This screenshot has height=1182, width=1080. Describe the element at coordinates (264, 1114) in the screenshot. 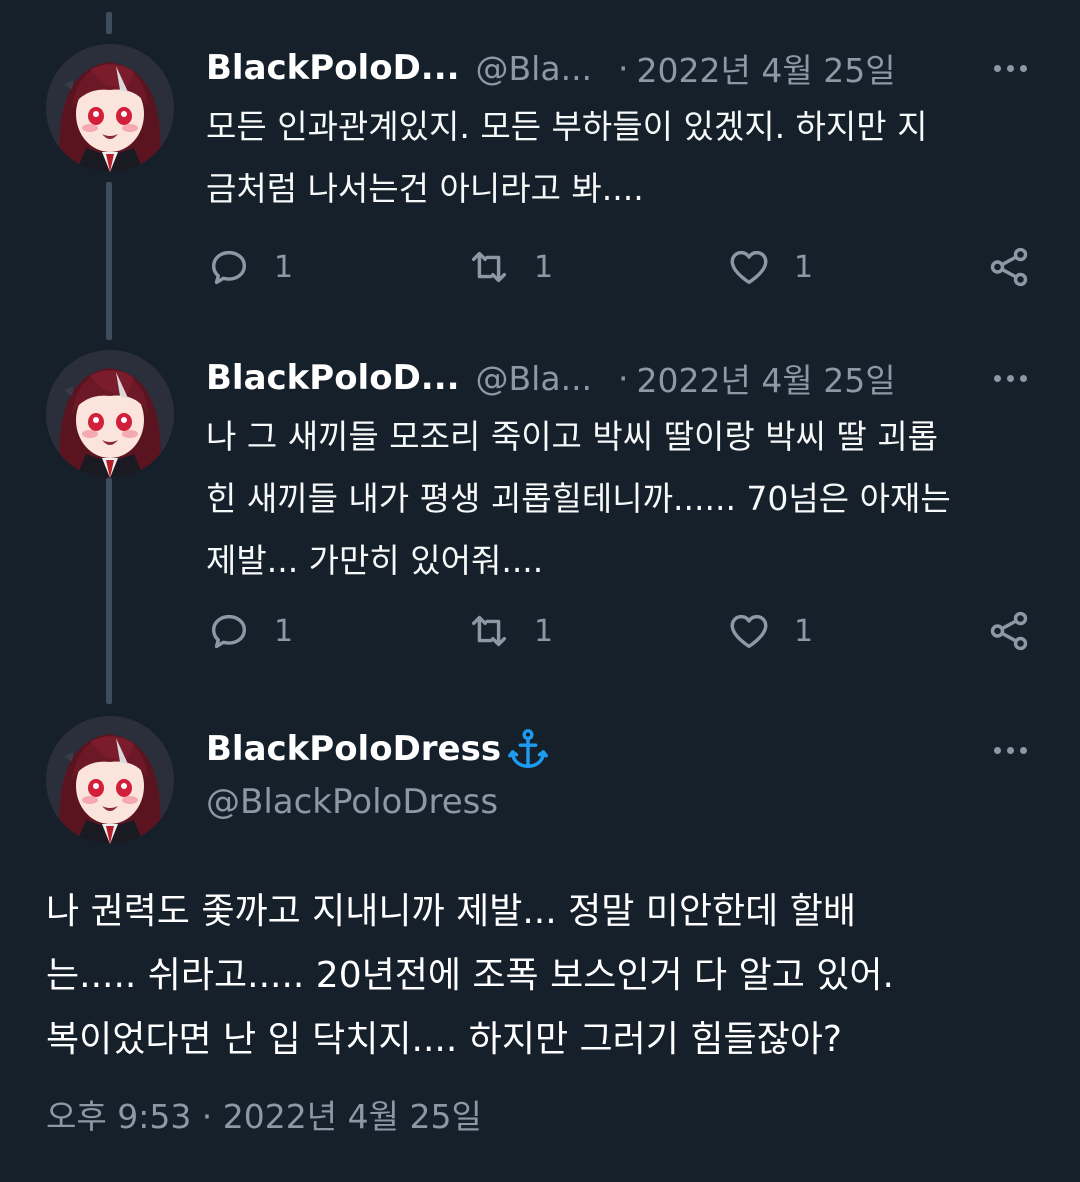

I see `tweet-timestamp: 오후 9:53 · 2022년 4월 25일` at that location.